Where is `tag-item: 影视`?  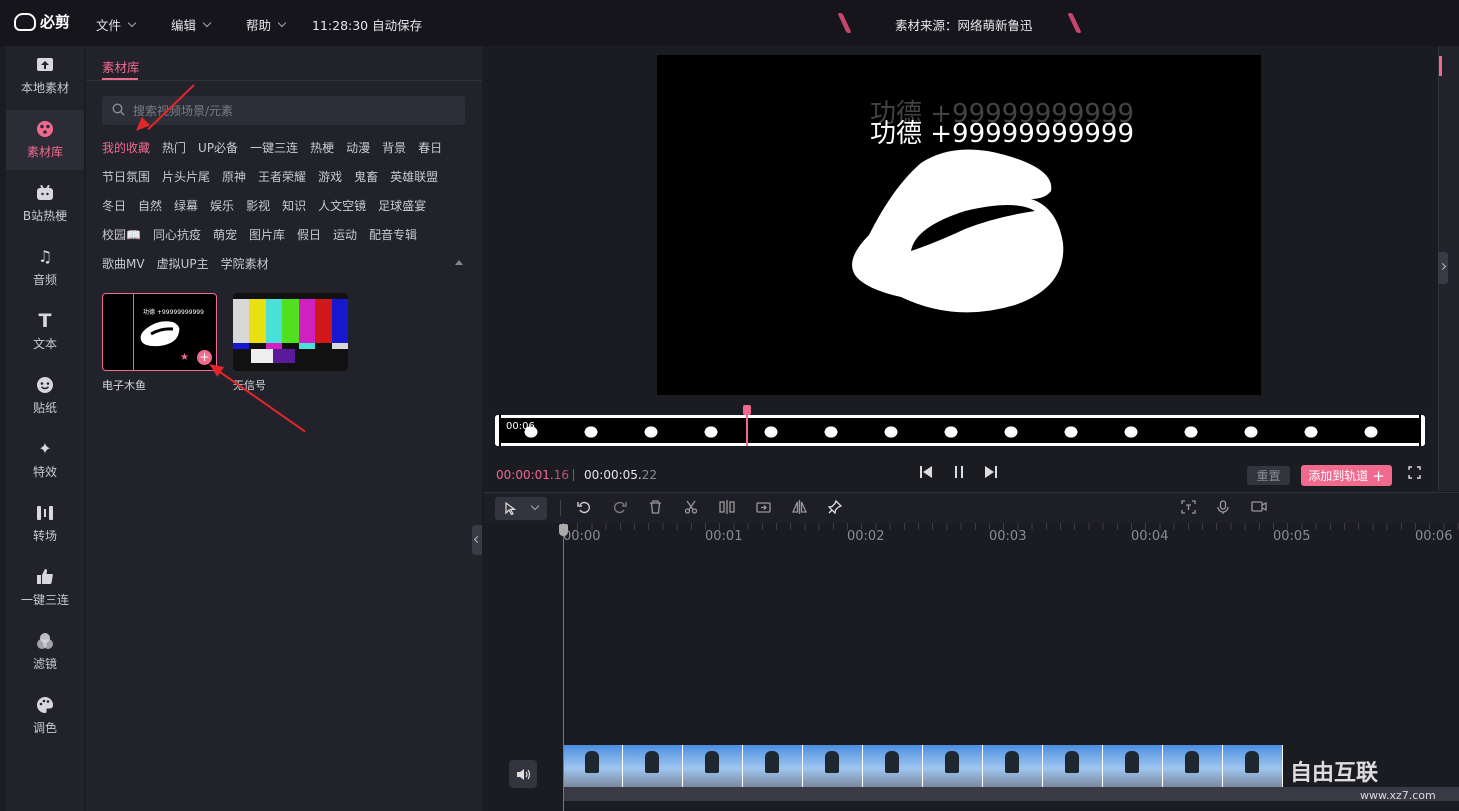
tag-item: 影视 is located at coordinates (258, 205).